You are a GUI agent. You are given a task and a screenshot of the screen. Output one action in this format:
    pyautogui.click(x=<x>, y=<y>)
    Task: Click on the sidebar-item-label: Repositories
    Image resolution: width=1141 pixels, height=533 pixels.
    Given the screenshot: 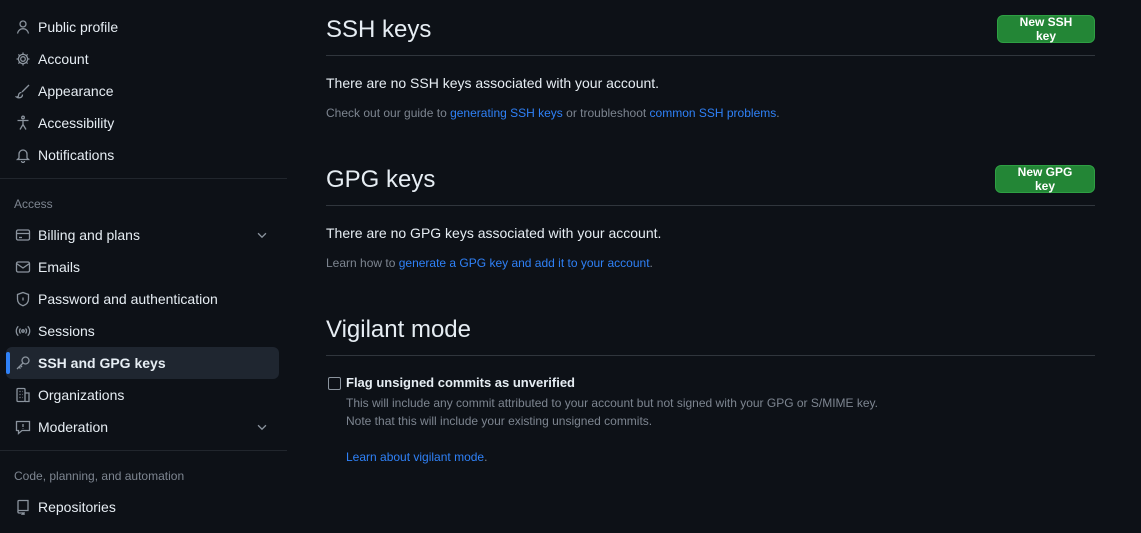 What is the action you would take?
    pyautogui.click(x=77, y=507)
    